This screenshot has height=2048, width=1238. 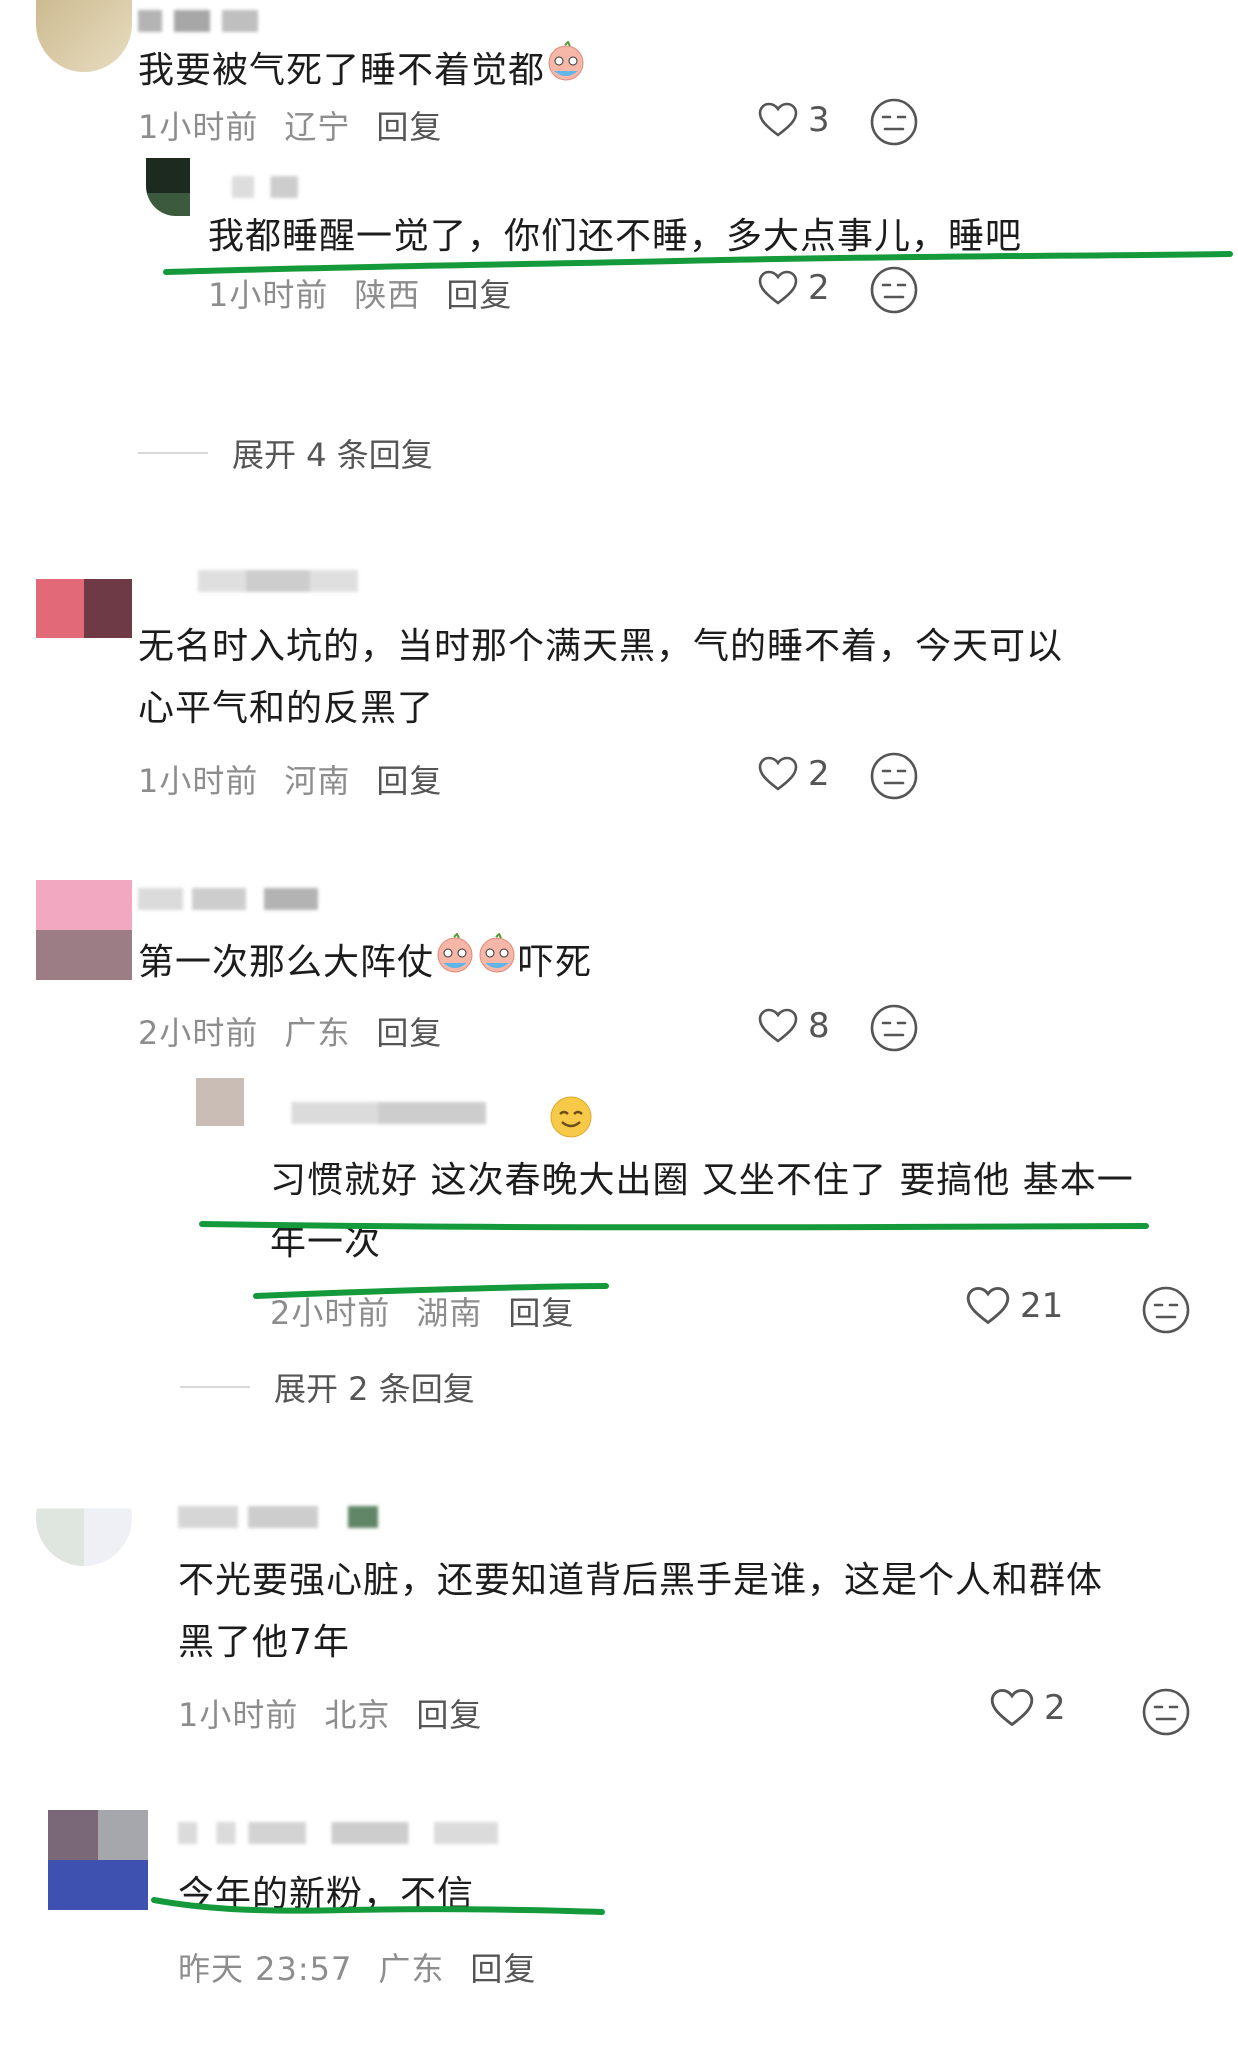 I want to click on expand-replies-button: 展开 2 条回复, so click(x=327, y=1387).